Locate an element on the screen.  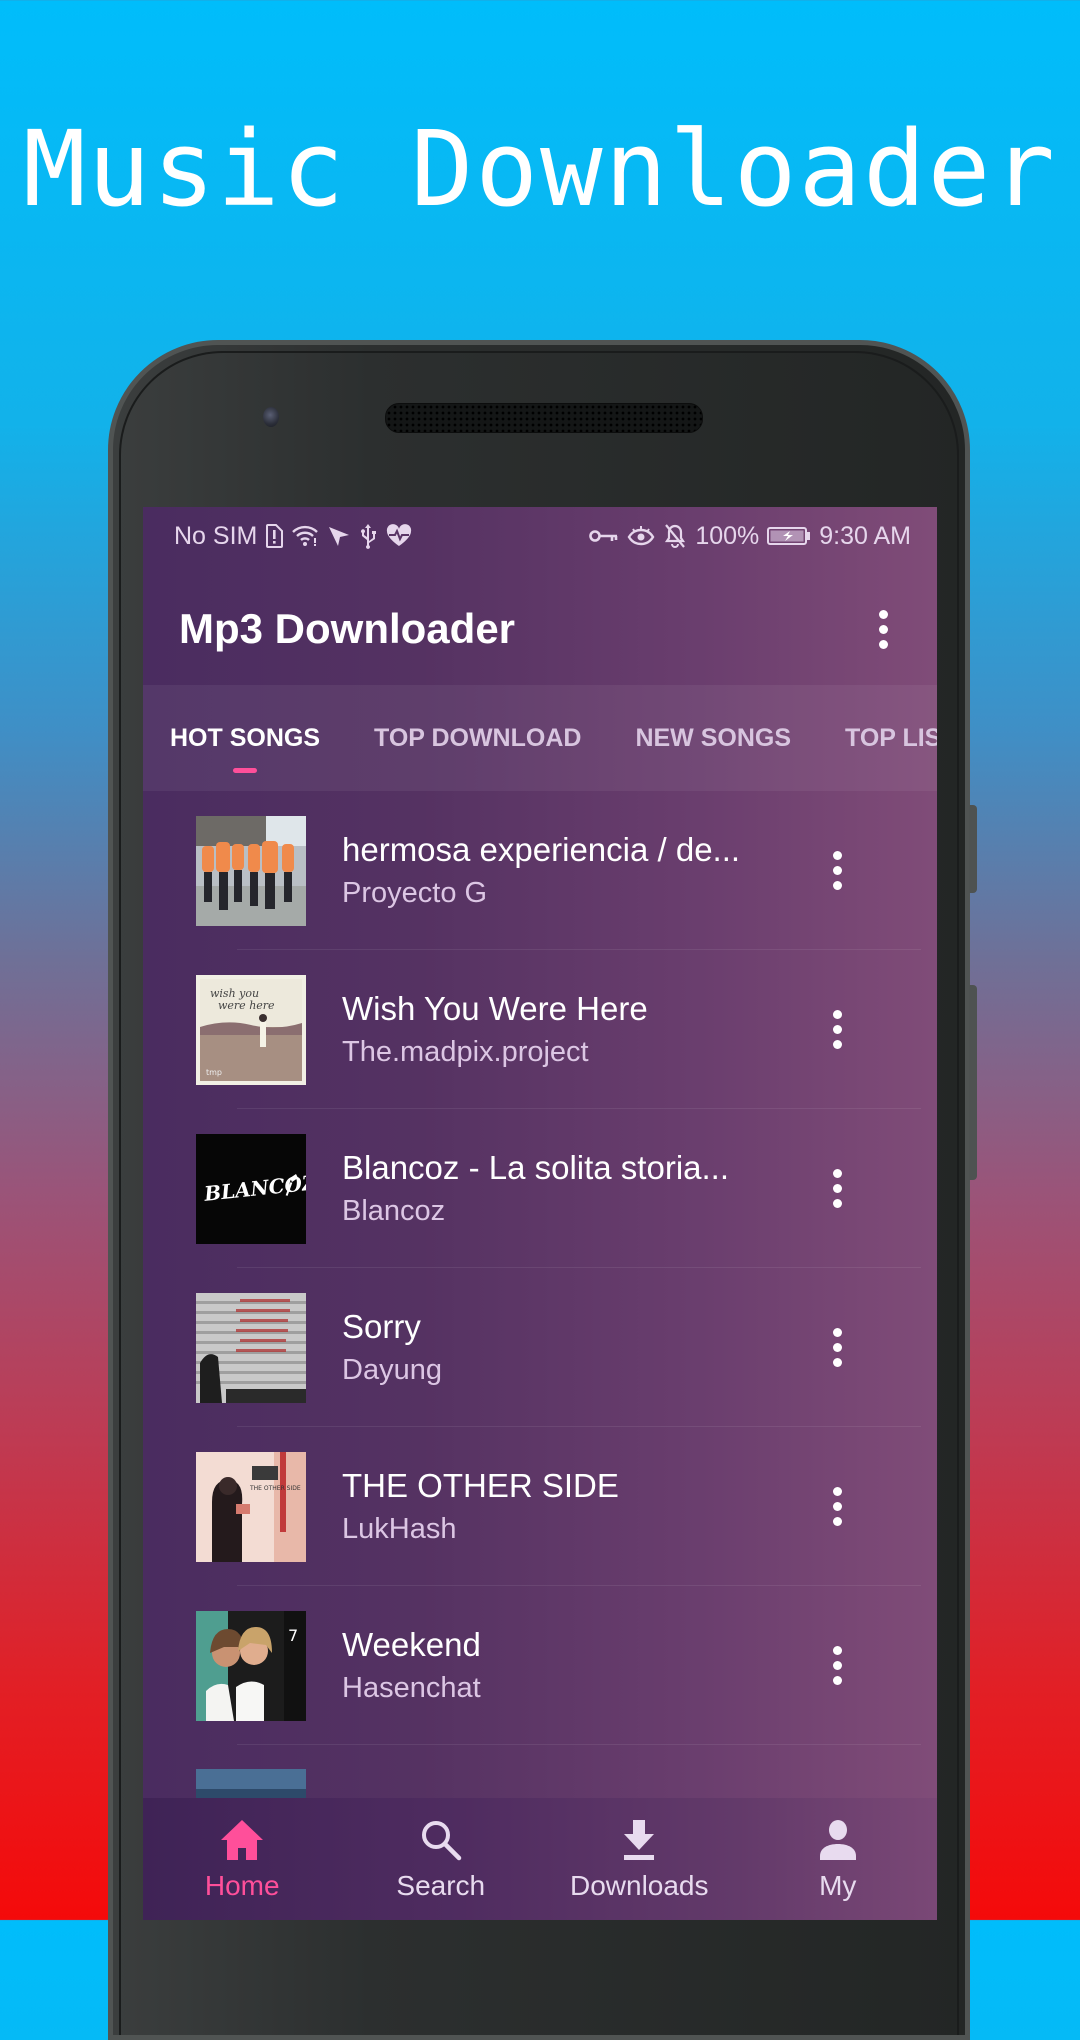
earpiece-speaker is located at coordinates (544, 418).